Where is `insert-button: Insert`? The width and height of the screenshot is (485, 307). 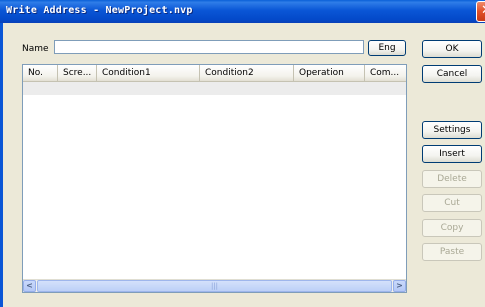 insert-button: Insert is located at coordinates (452, 154).